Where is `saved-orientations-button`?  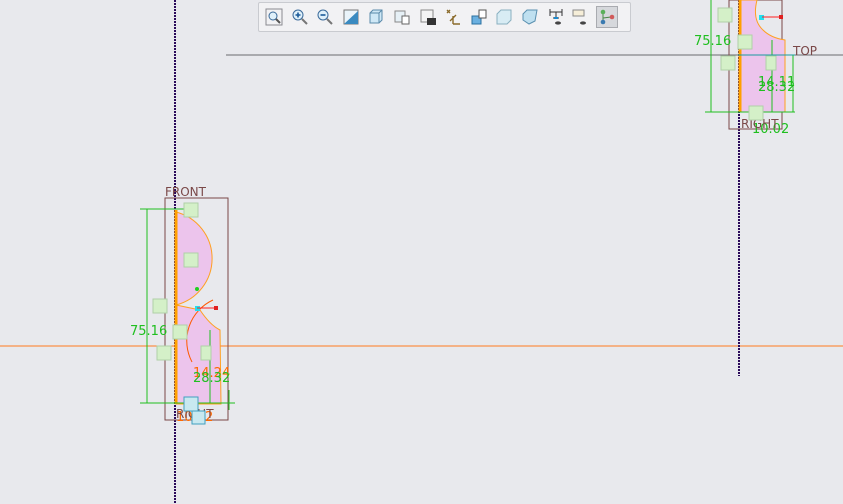
saved-orientations-button is located at coordinates (402, 17).